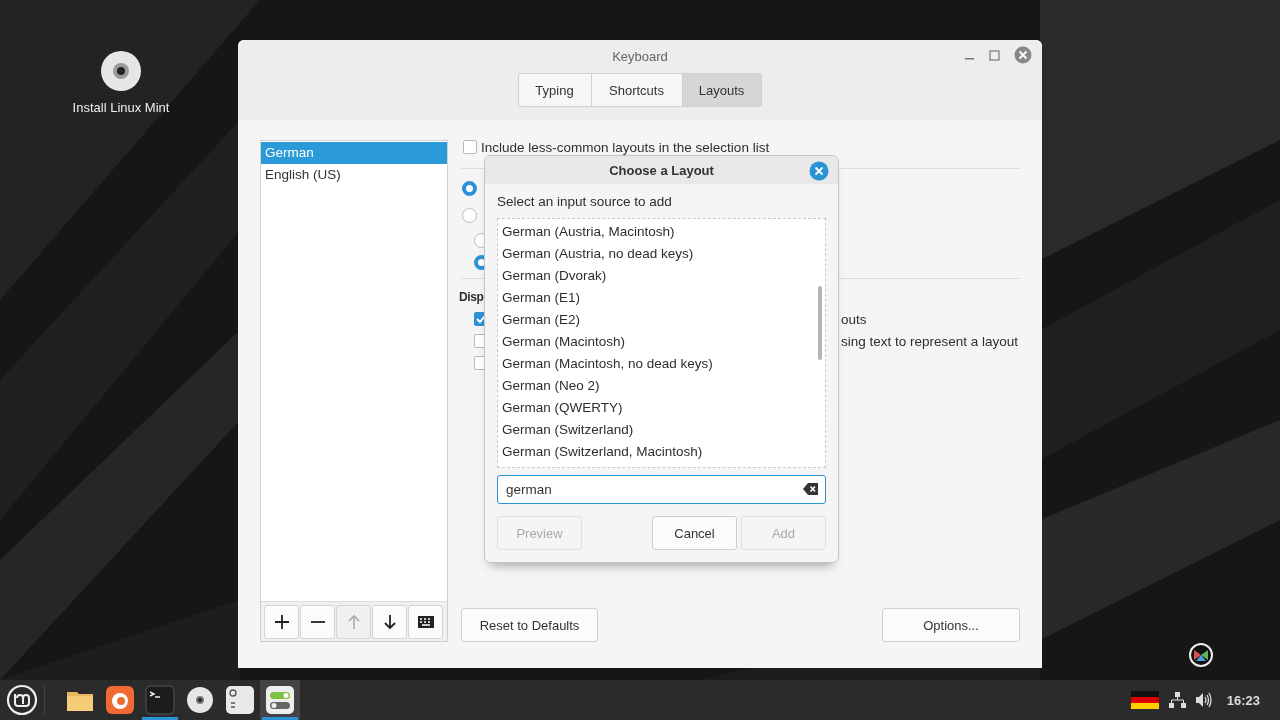 Image resolution: width=1280 pixels, height=720 pixels. What do you see at coordinates (661, 452) in the screenshot?
I see `list-item: German (Switzerland, Macintosh)` at bounding box center [661, 452].